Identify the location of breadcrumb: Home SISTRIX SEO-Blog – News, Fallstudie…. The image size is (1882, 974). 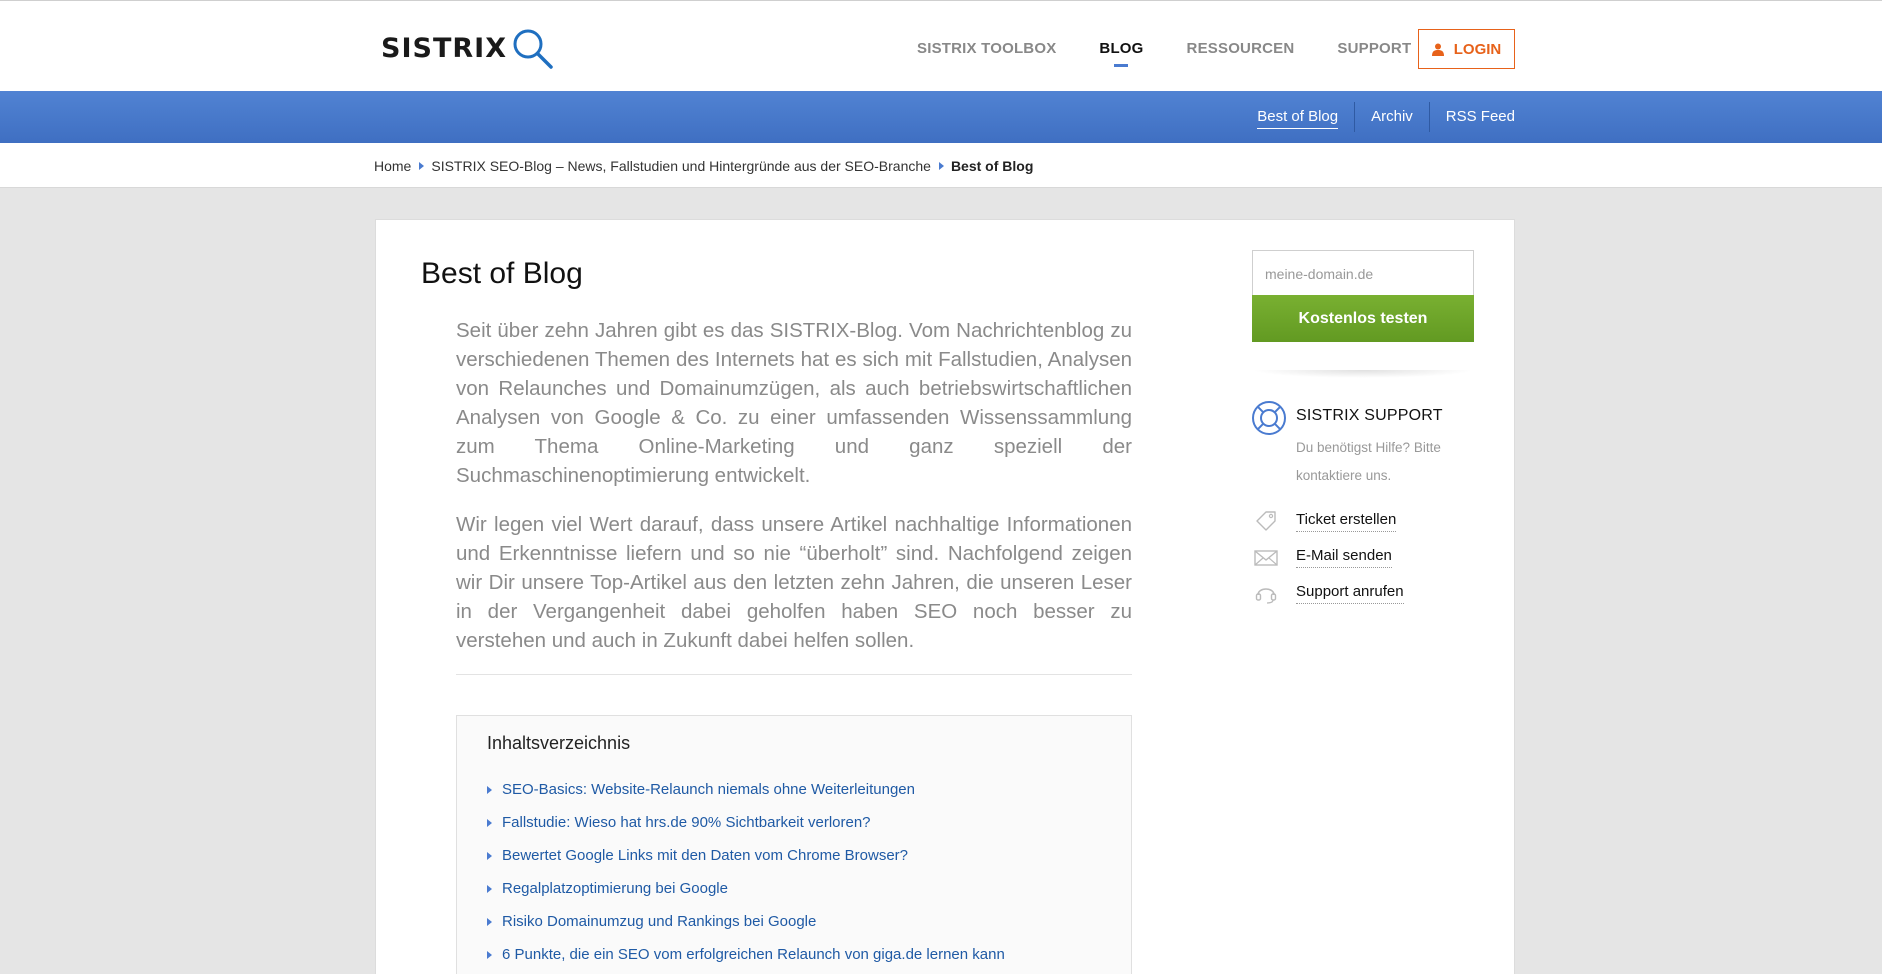
(703, 165).